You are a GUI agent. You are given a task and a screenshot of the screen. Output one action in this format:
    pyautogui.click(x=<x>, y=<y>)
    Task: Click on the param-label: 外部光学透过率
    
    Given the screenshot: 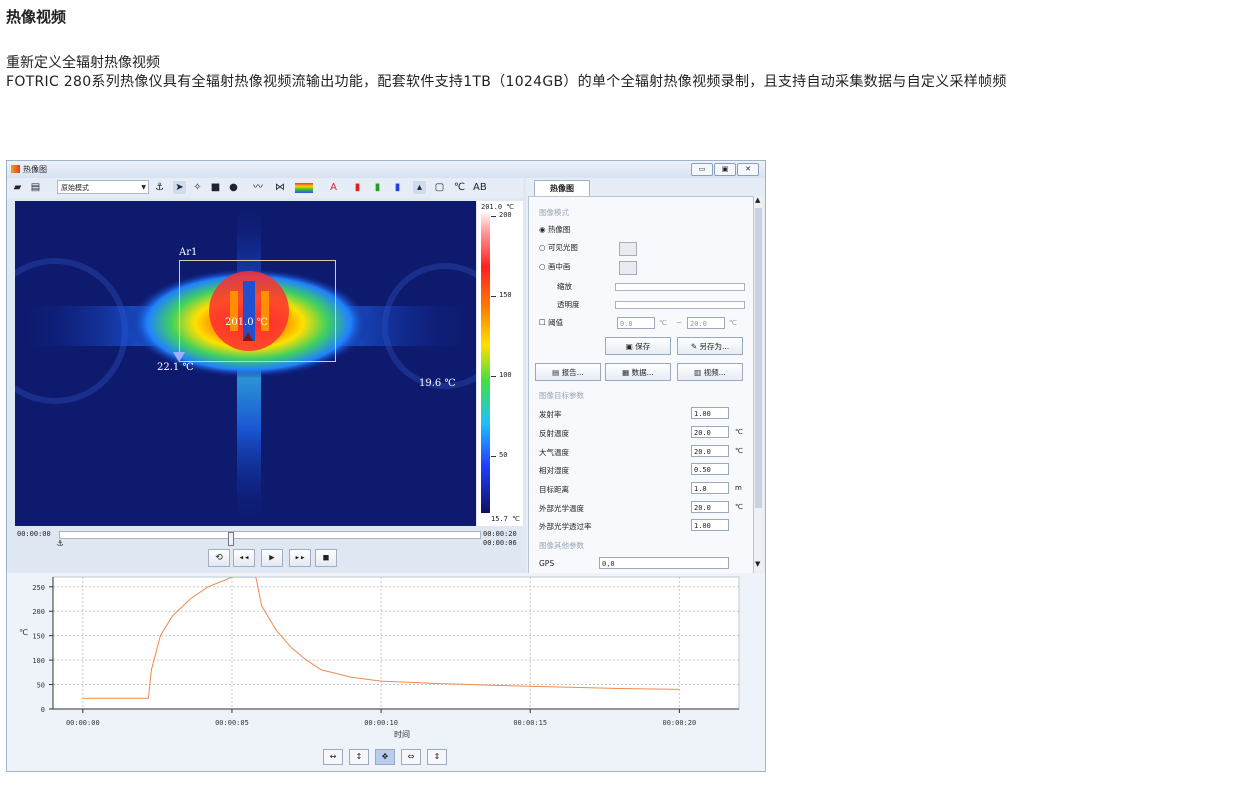 What is the action you would take?
    pyautogui.click(x=565, y=526)
    